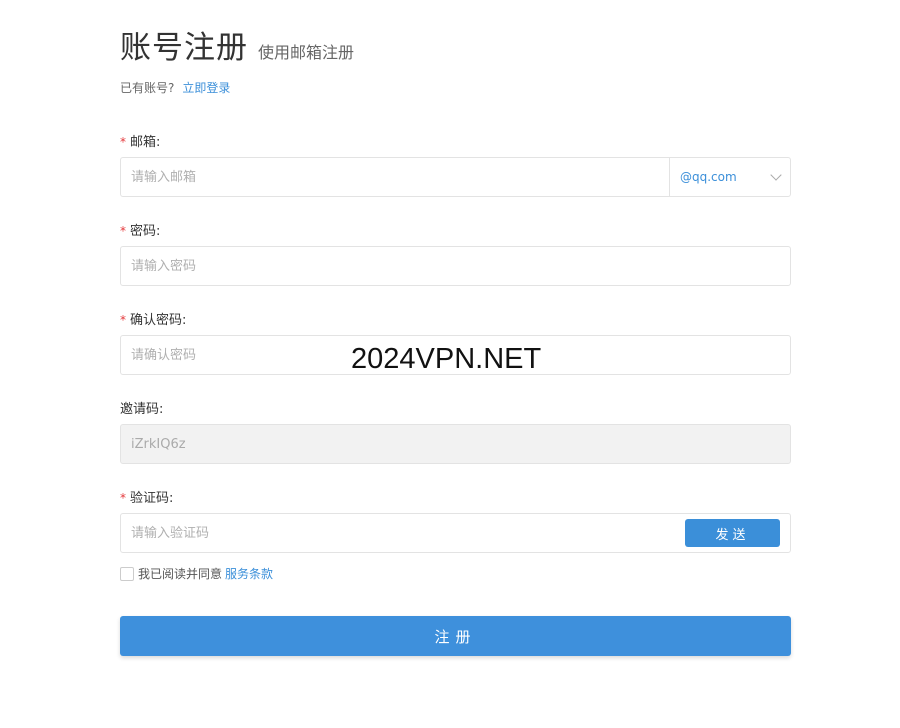  What do you see at coordinates (145, 142) in the screenshot?
I see `email-label-text: 邮箱:` at bounding box center [145, 142].